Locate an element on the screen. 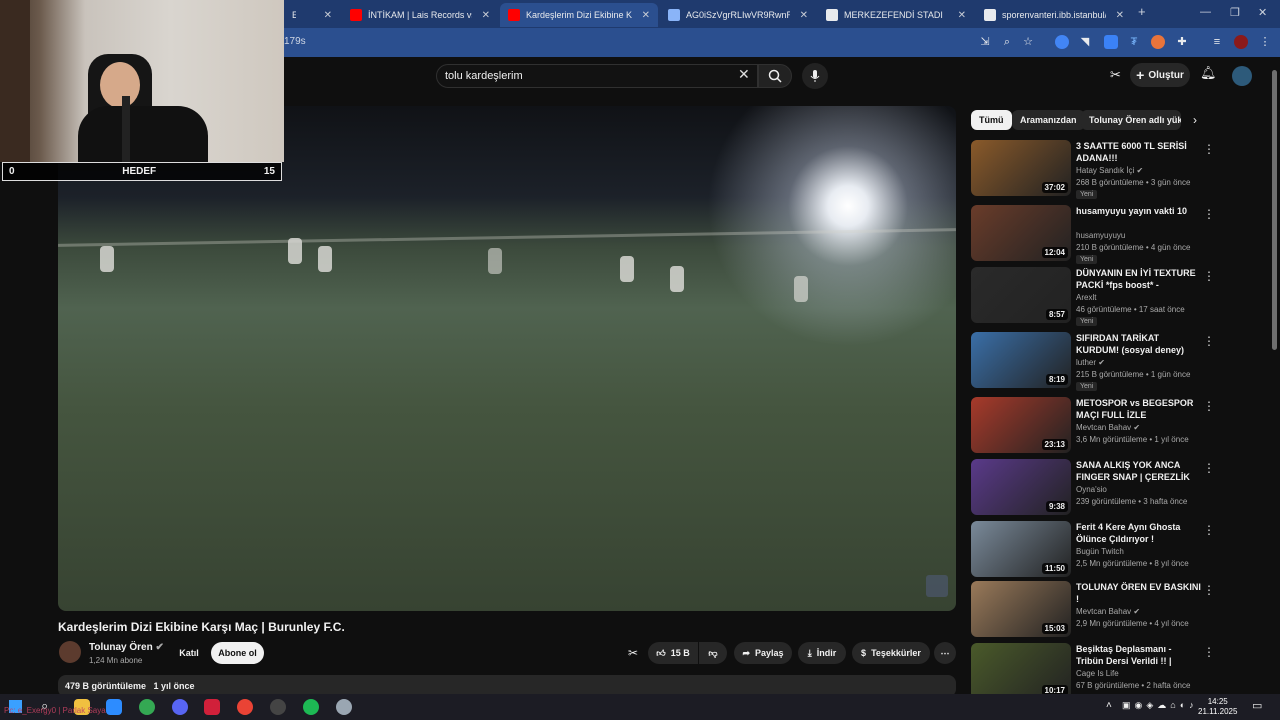 Image resolution: width=1280 pixels, height=720 pixels. tab-3-active: Kardeşlerim Dizi Ekibine Karşı M ✕ is located at coordinates (579, 15).